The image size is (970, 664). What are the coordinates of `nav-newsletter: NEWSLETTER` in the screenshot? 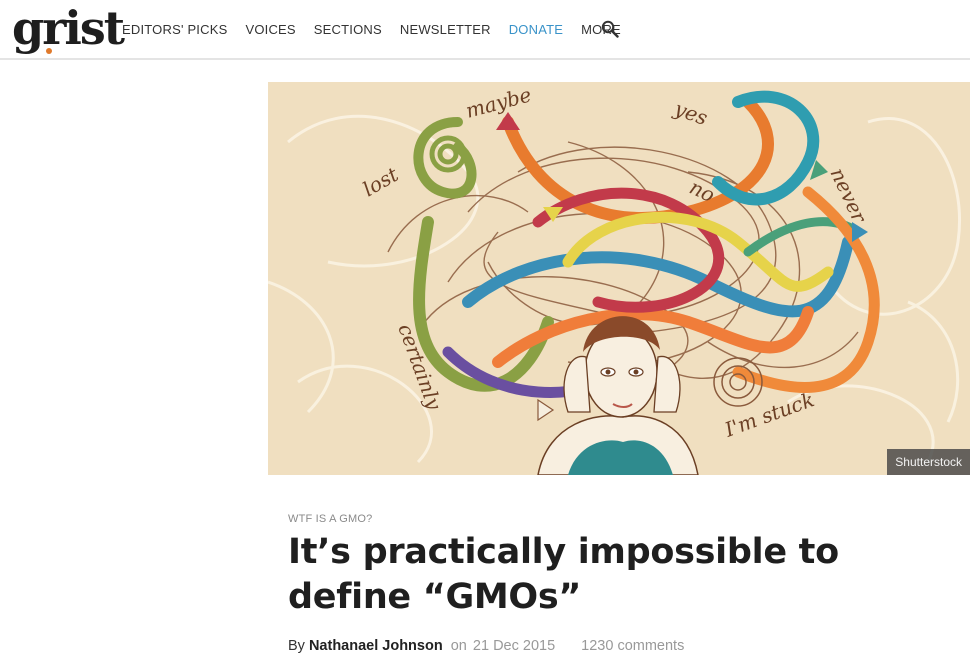 It's located at (445, 29).